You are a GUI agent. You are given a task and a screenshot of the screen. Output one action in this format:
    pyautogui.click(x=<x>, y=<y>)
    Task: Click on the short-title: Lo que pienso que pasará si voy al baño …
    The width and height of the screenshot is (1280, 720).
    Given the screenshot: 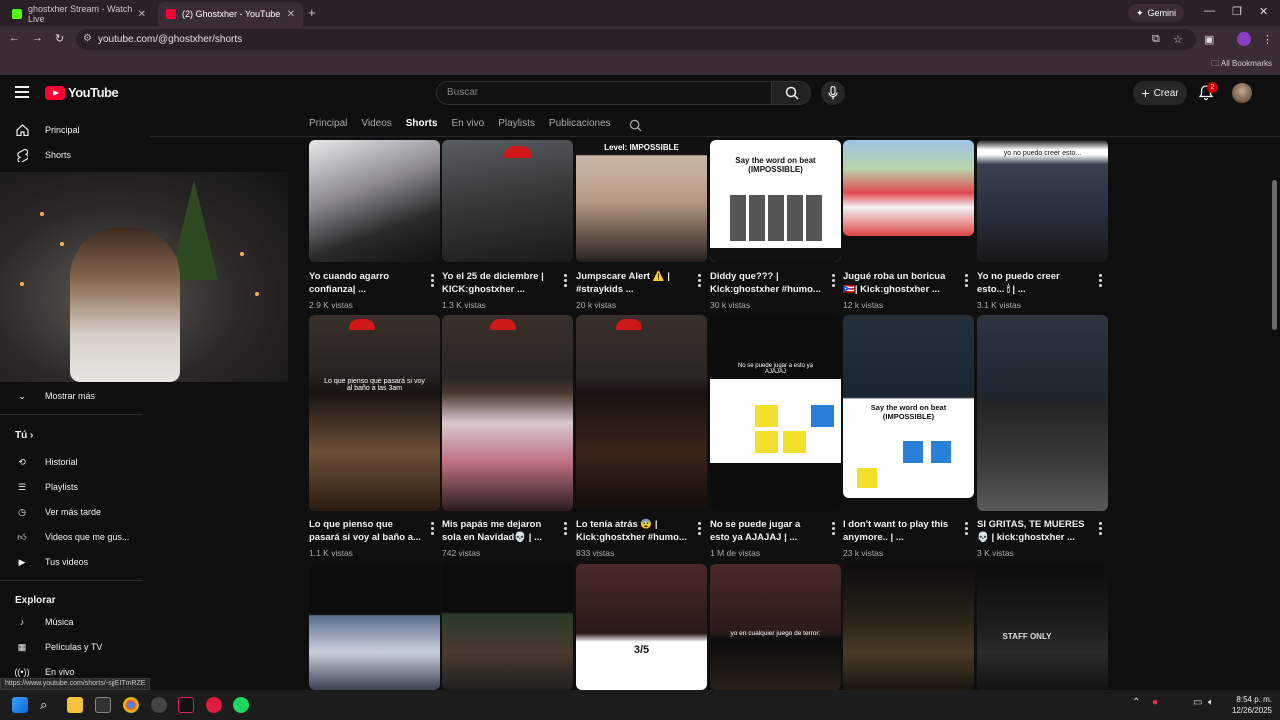 What is the action you would take?
    pyautogui.click(x=365, y=531)
    